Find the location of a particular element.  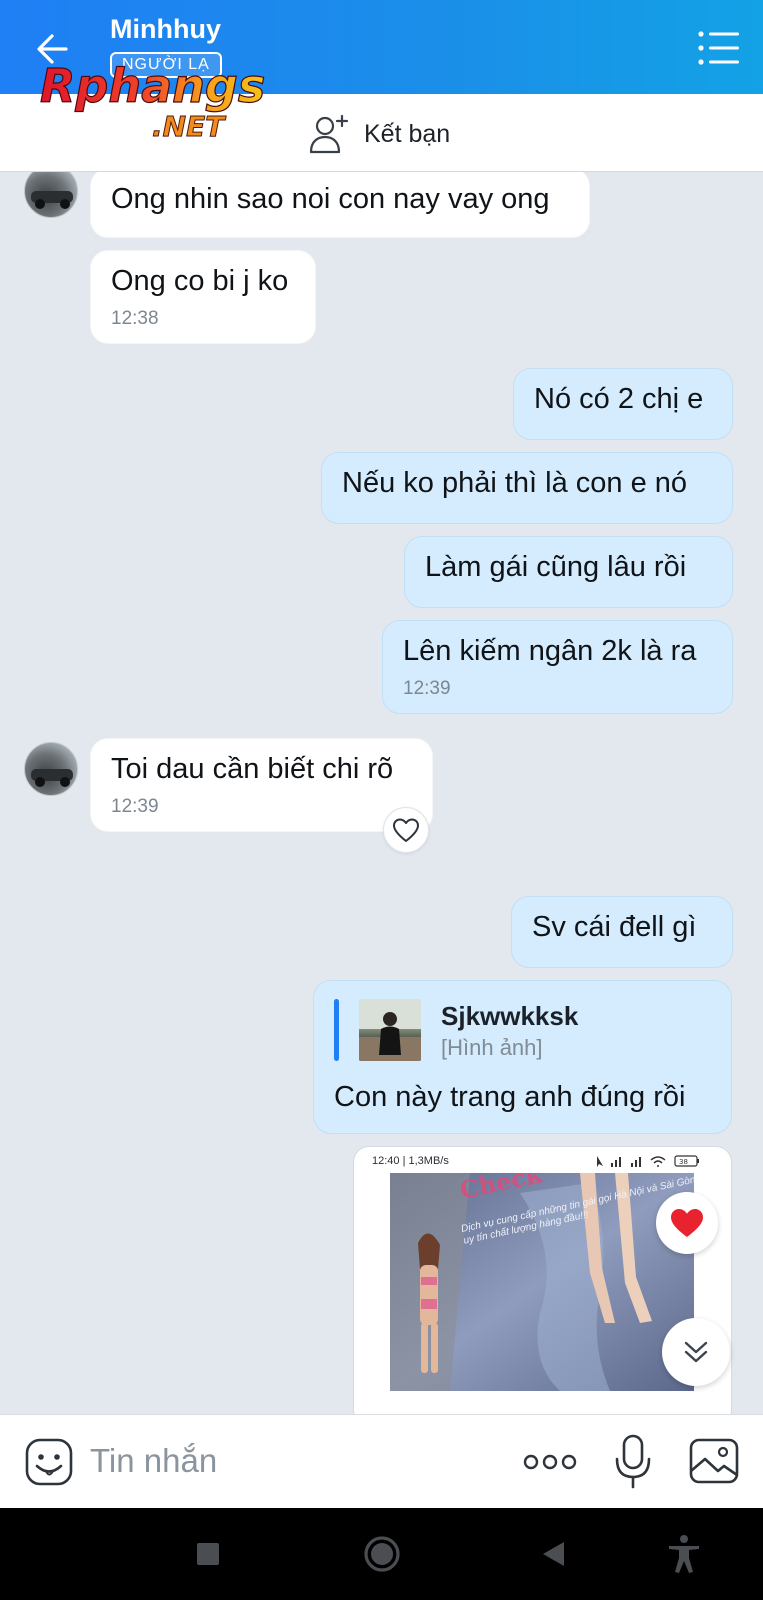

gallery-button is located at coordinates (714, 1461).